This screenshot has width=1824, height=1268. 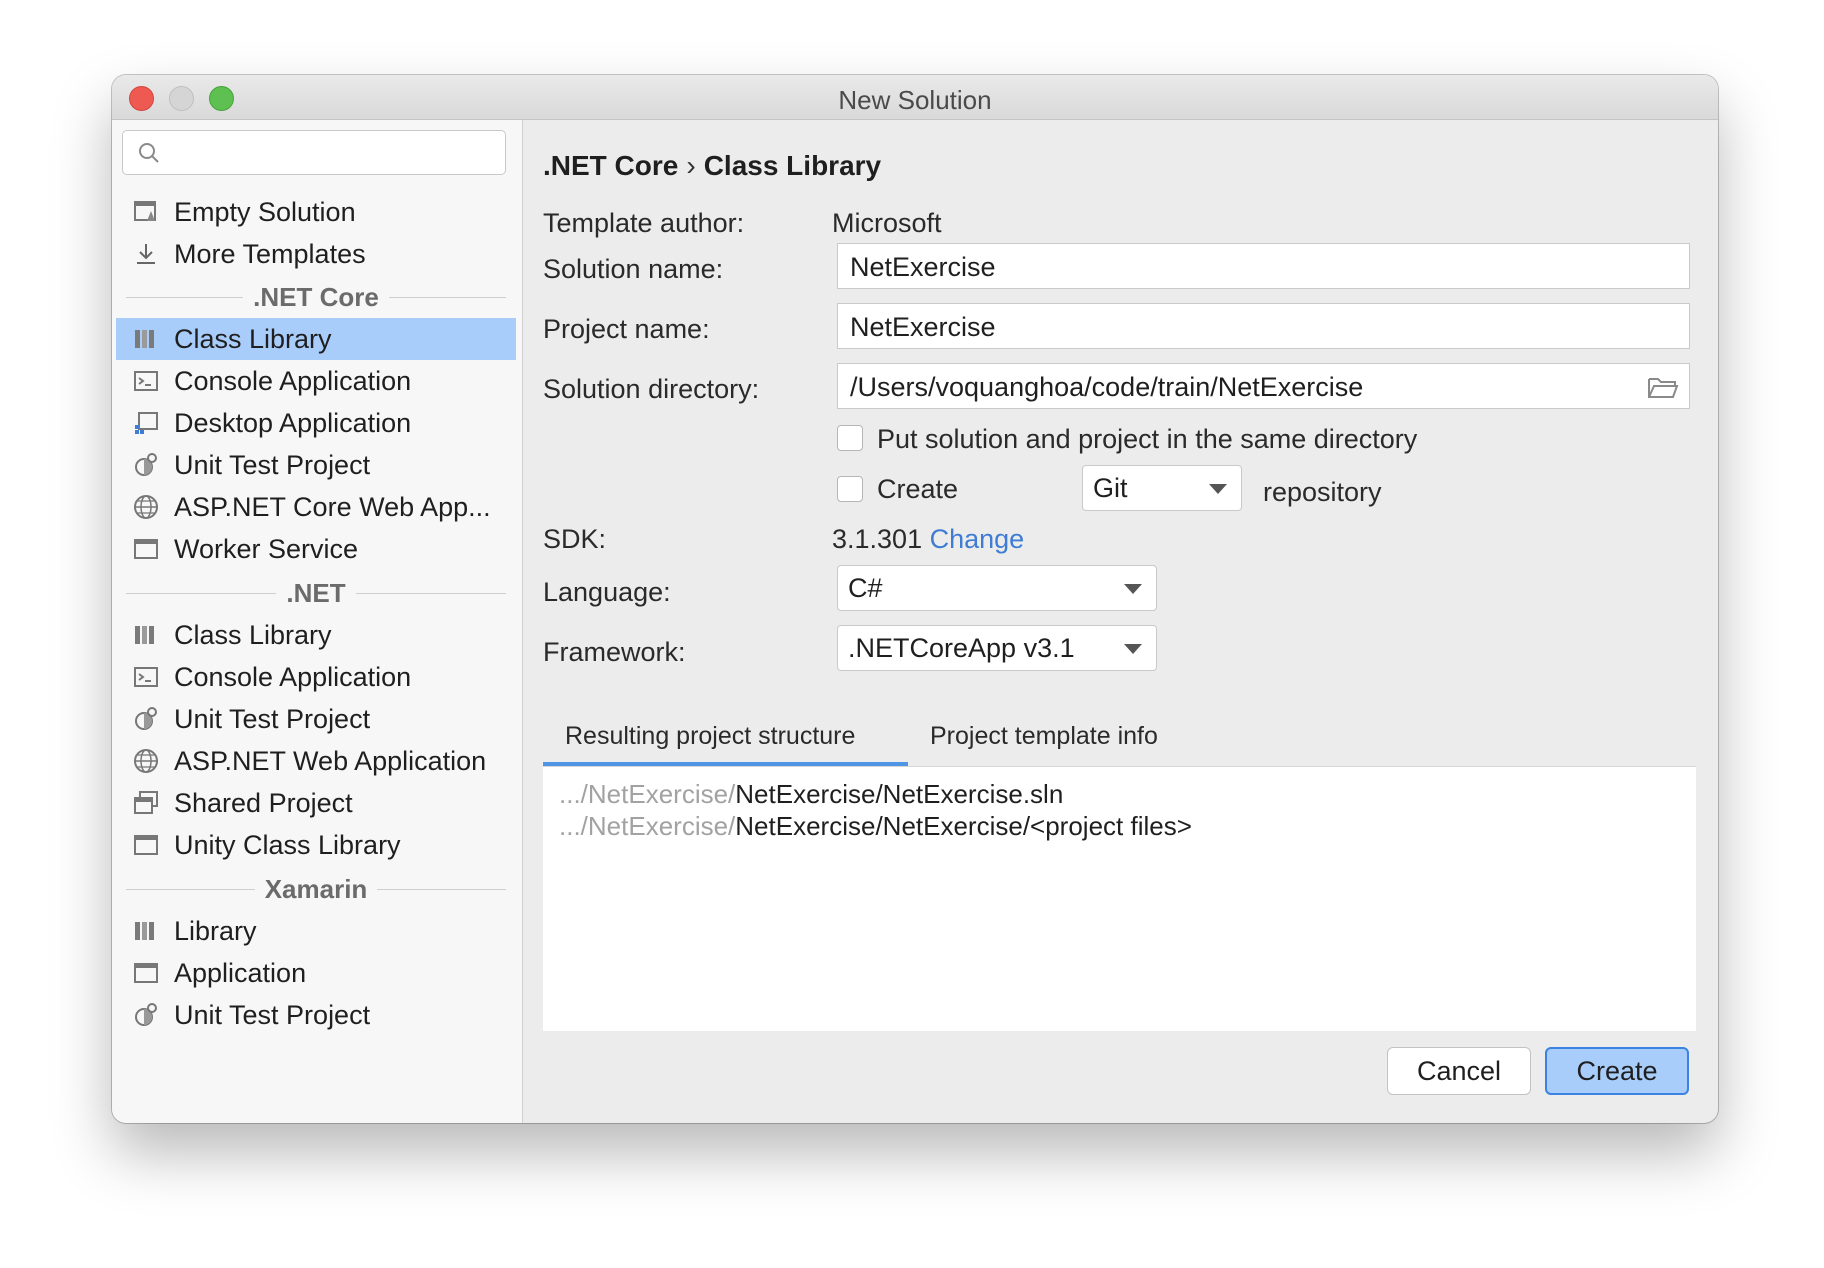 I want to click on vcs-select: Git, so click(x=1162, y=488).